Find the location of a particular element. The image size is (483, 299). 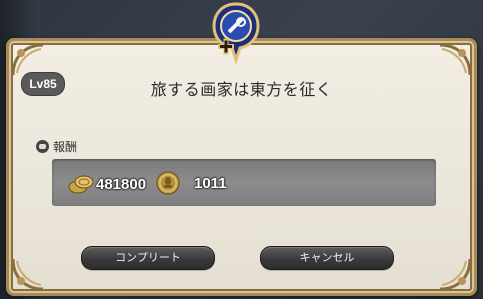

reward-panel: 481800 1011 is located at coordinates (244, 182).